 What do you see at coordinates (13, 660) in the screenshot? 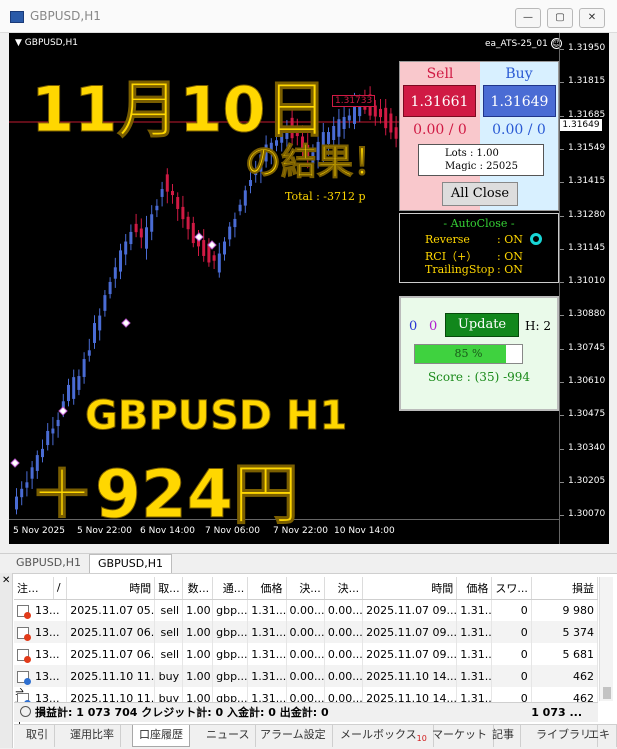
I see `terminal-sidebar: ✕ ターミナル` at bounding box center [13, 660].